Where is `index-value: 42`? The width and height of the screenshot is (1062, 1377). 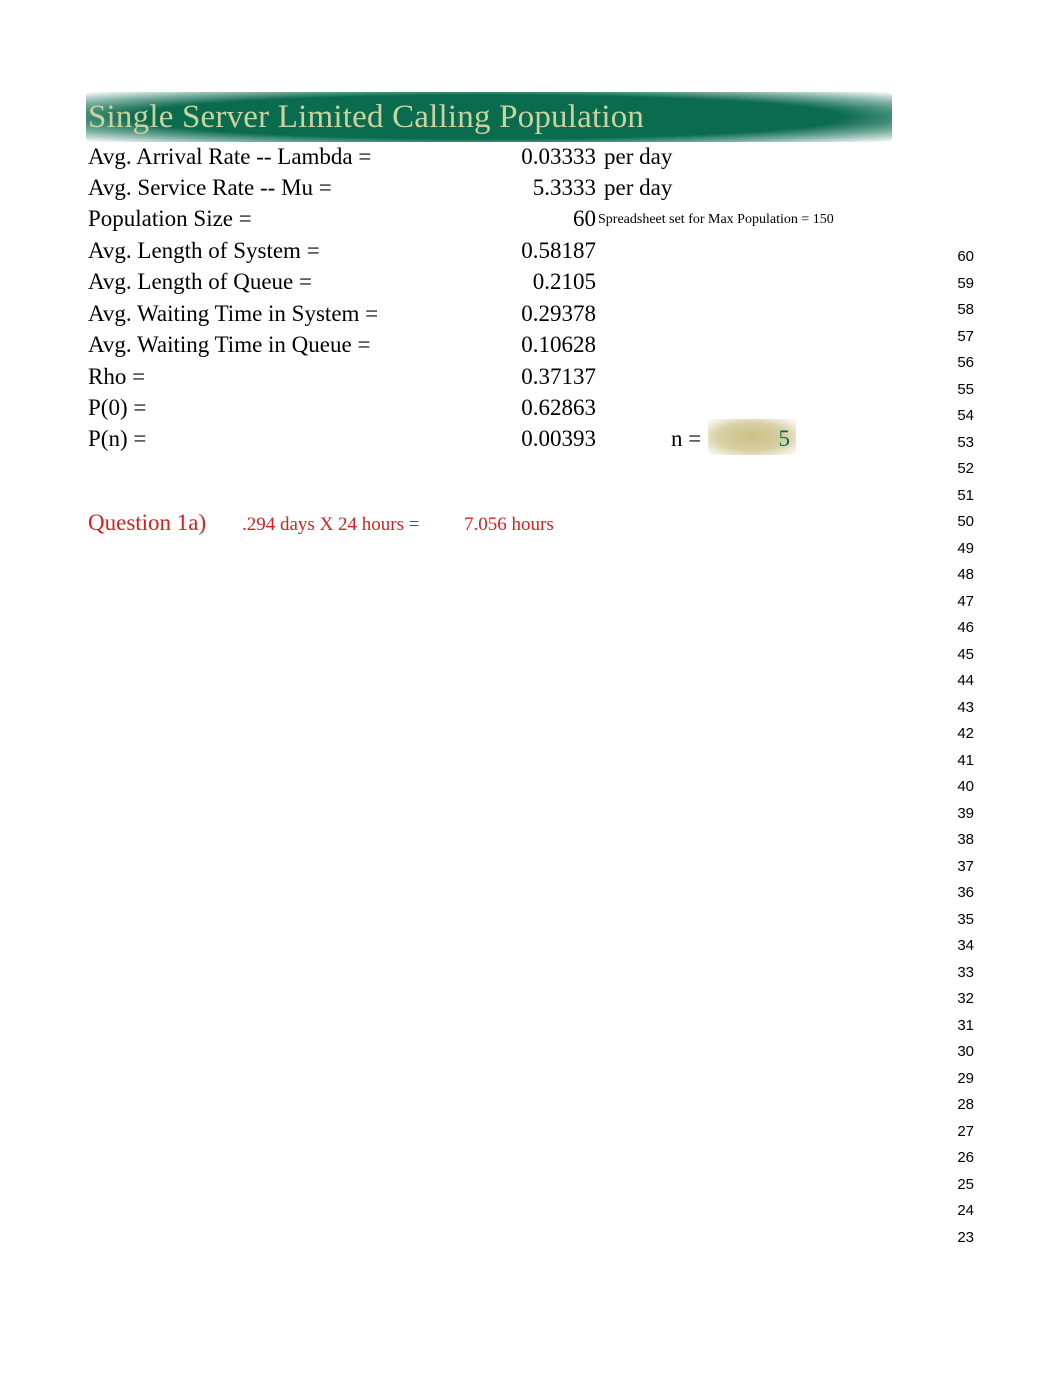 index-value: 42 is located at coordinates (965, 733).